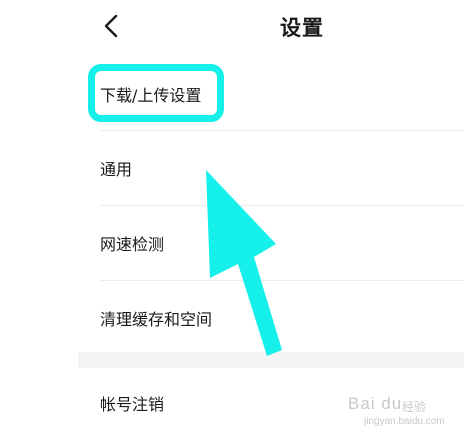 The image size is (464, 440). Describe the element at coordinates (375, 403) in the screenshot. I see `watermark-brand: Bai du` at that location.